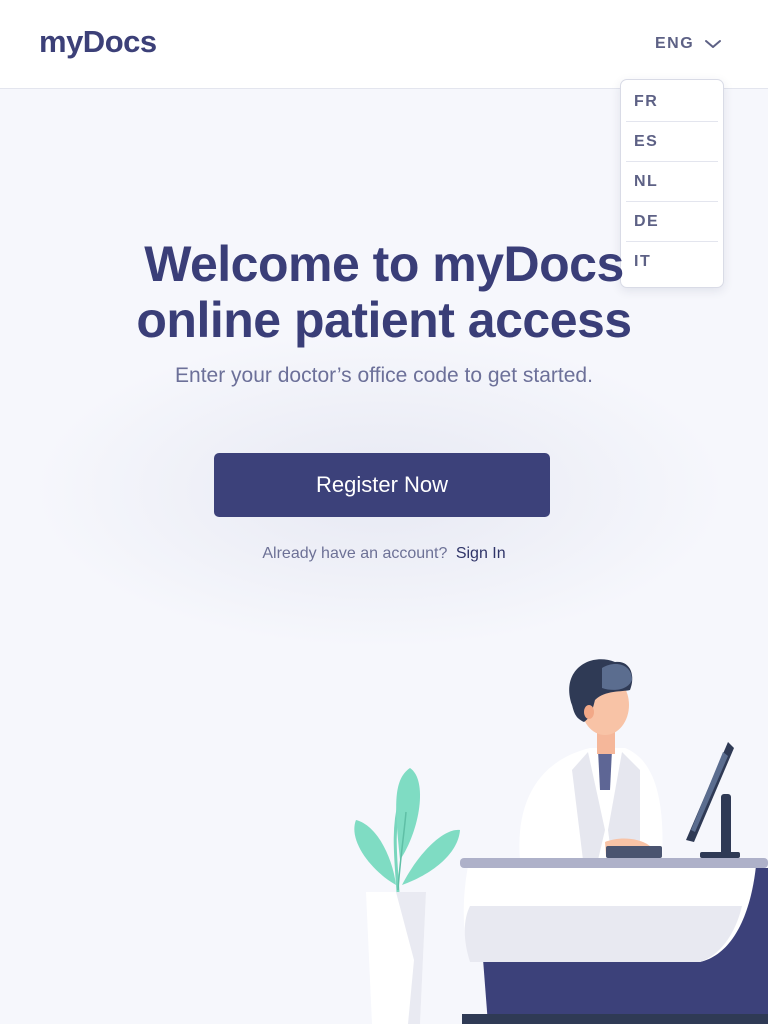 This screenshot has height=1024, width=768. Describe the element at coordinates (713, 44) in the screenshot. I see `chevron-down-icon` at that location.